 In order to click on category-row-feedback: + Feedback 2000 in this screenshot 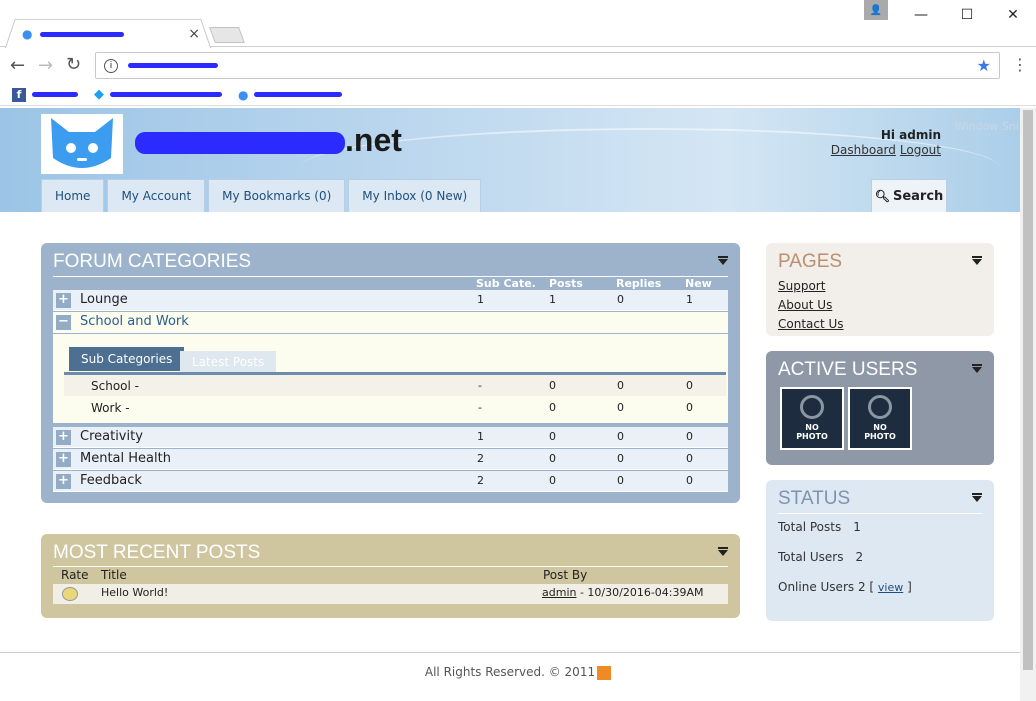, I will do `click(390, 481)`.